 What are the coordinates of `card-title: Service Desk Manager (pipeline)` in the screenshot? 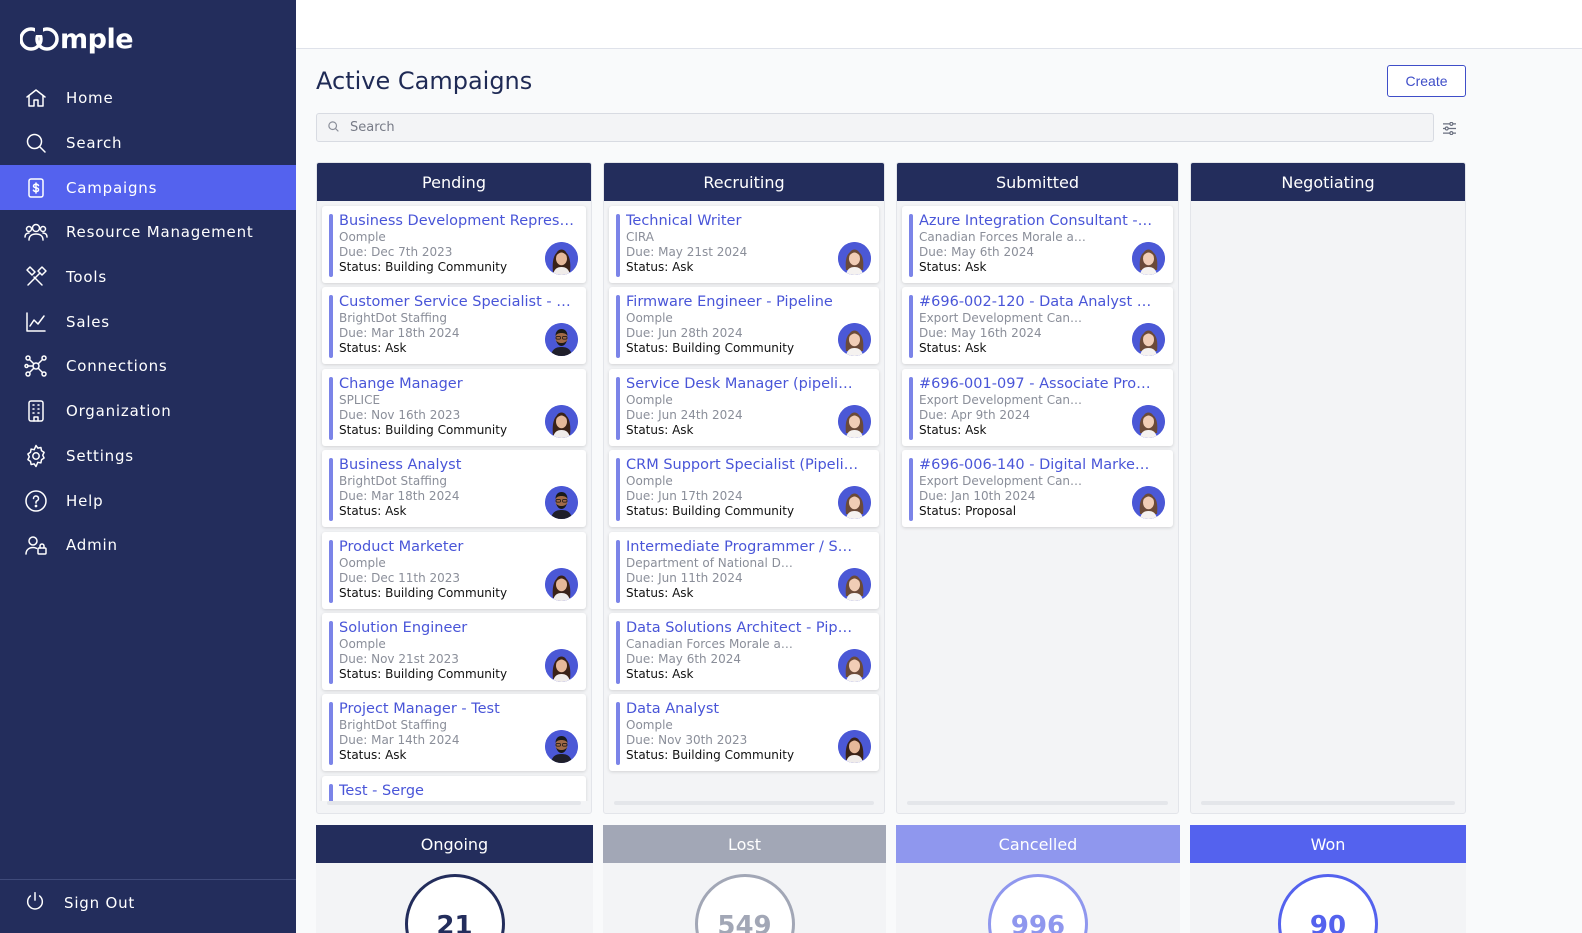 It's located at (743, 384).